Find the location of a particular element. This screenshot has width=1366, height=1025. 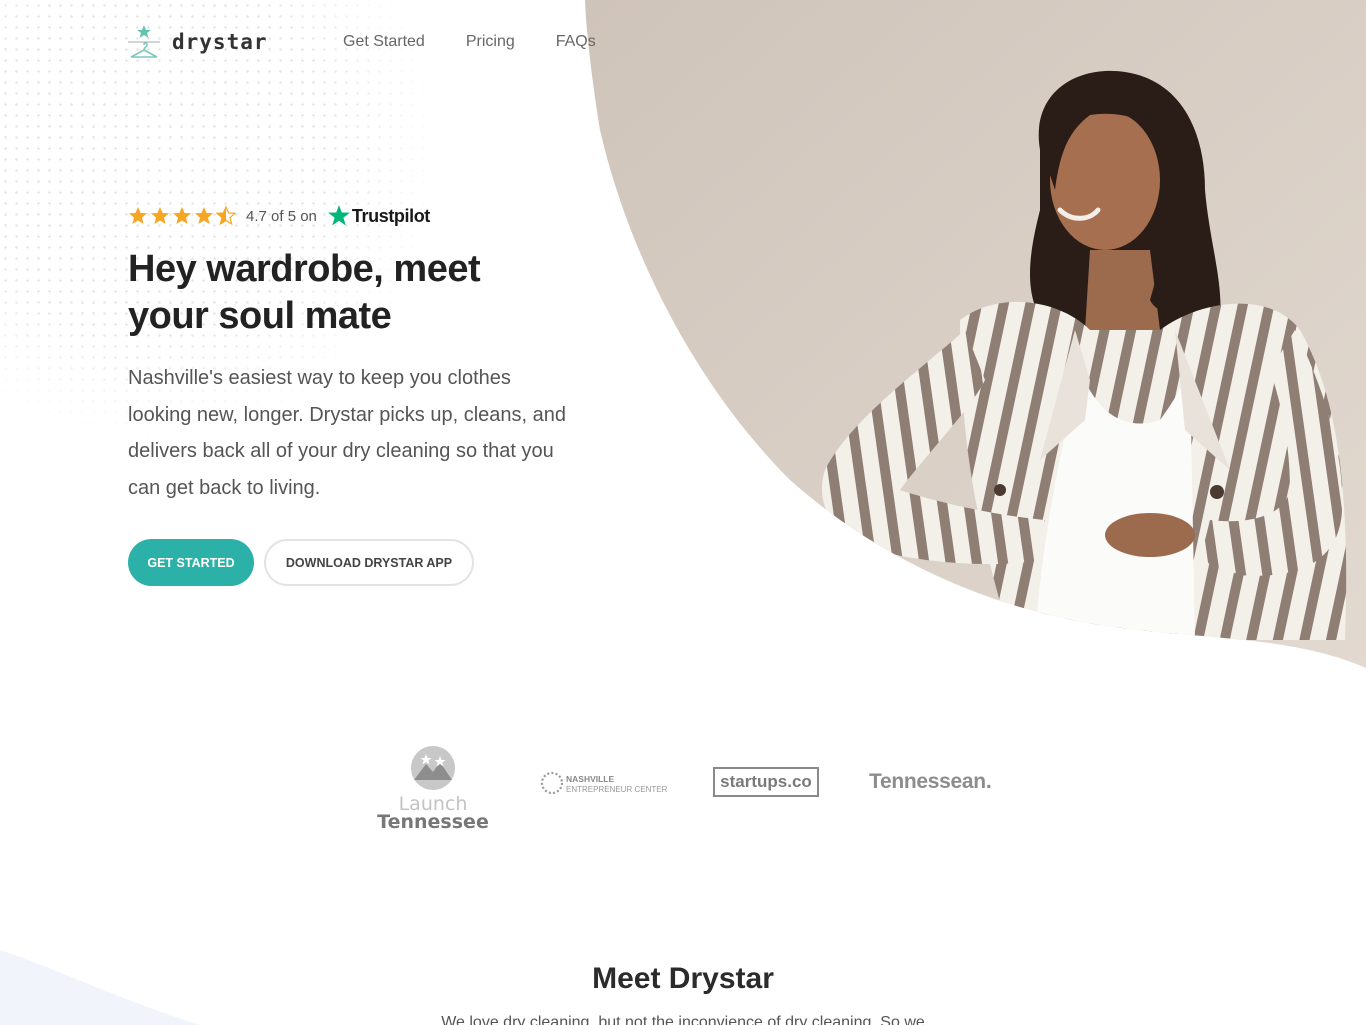

dotted-circle-icon: NASHVILLE ENTREPRENEUR CENTER is located at coordinates (604, 783).